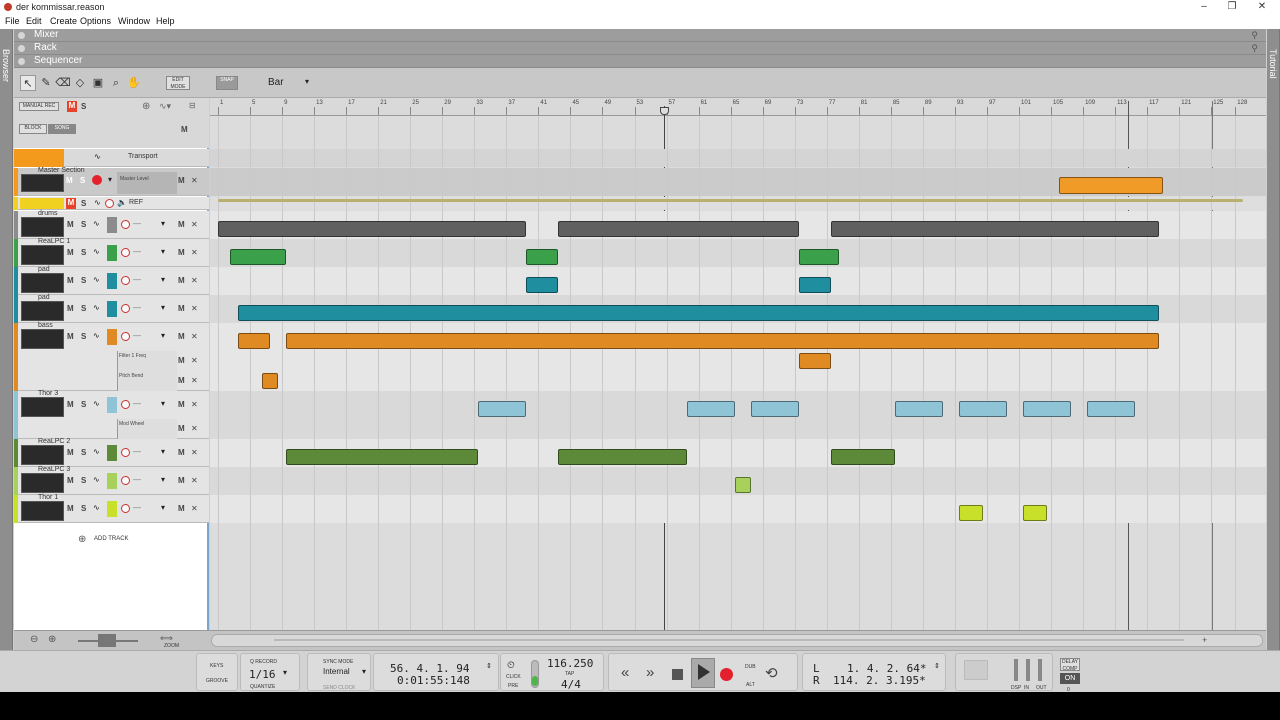 The width and height of the screenshot is (1280, 720). I want to click on track-header: Thor 1 M S ∿ — ▾ M ✕, so click(111, 508).